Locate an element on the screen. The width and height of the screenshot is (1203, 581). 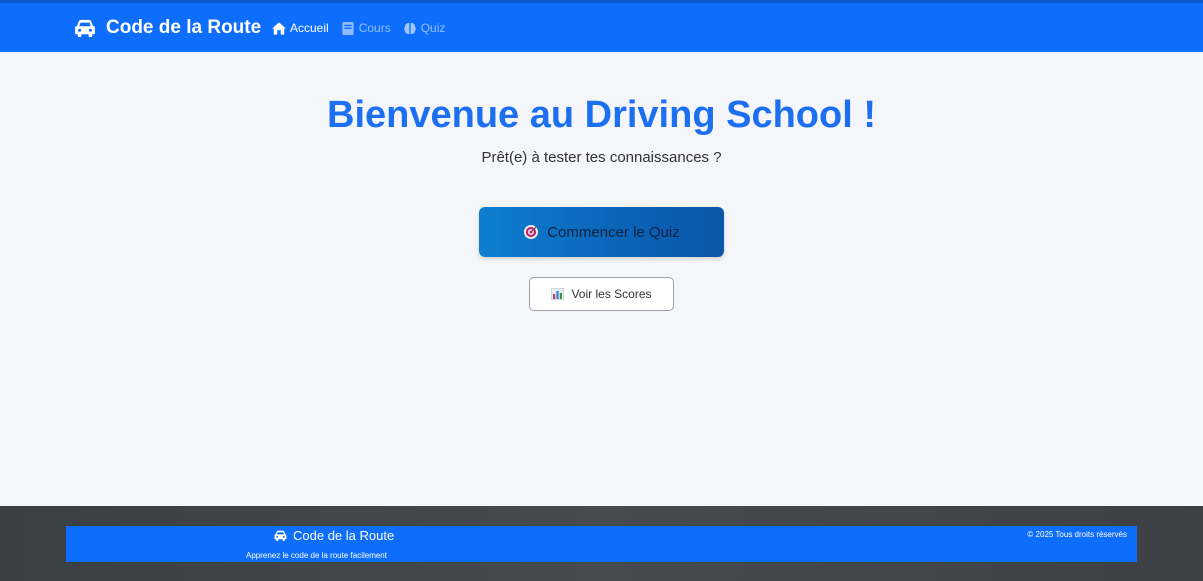
target-icon is located at coordinates (531, 232).